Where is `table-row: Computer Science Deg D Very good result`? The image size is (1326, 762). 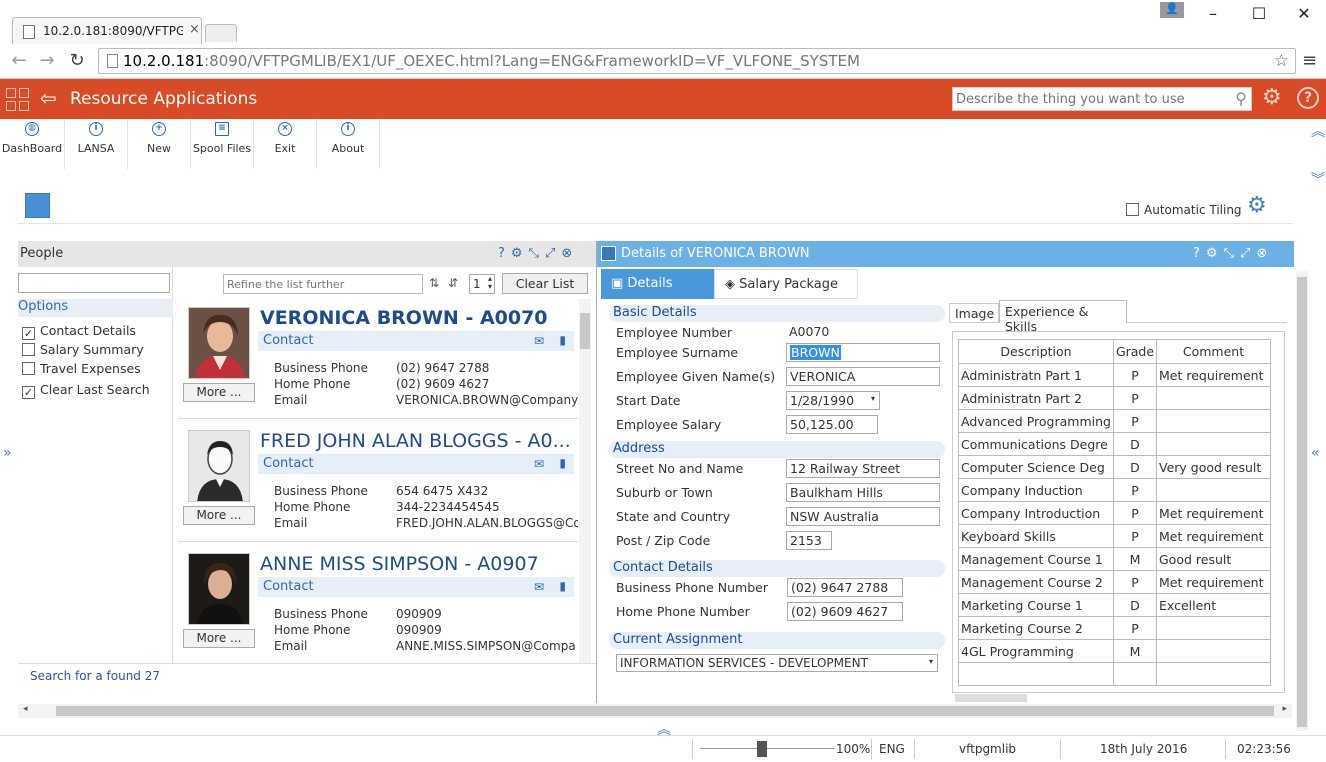 table-row: Computer Science Deg D Very good result is located at coordinates (1114, 467).